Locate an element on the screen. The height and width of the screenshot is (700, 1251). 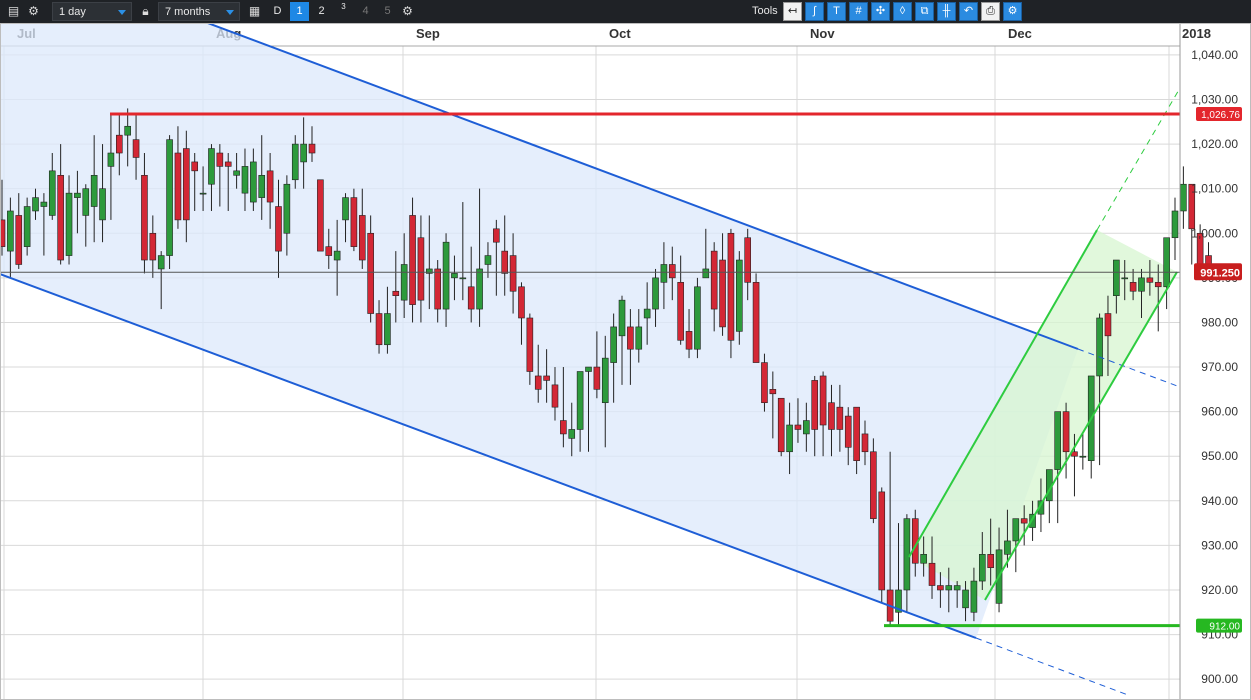
range-select: 7 months is located at coordinates (199, 11).